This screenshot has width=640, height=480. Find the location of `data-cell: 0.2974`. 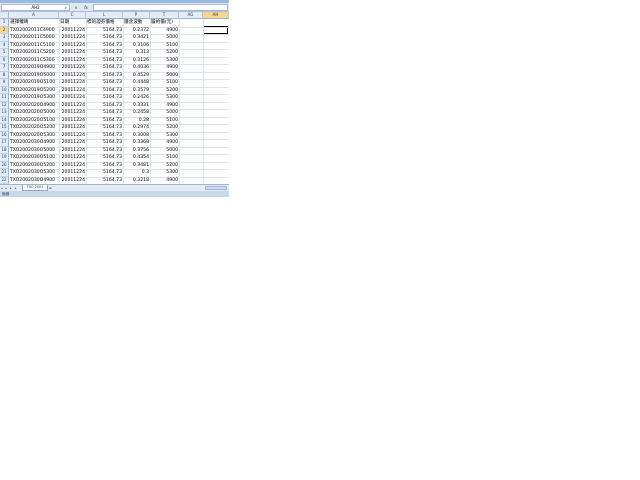

data-cell: 0.2974 is located at coordinates (136, 128).